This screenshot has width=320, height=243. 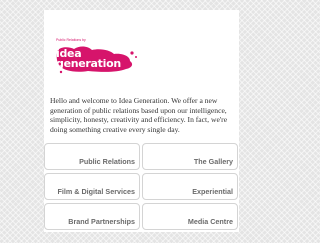 I want to click on nav-film-digital-services: Film & Digital Services, so click(x=92, y=186).